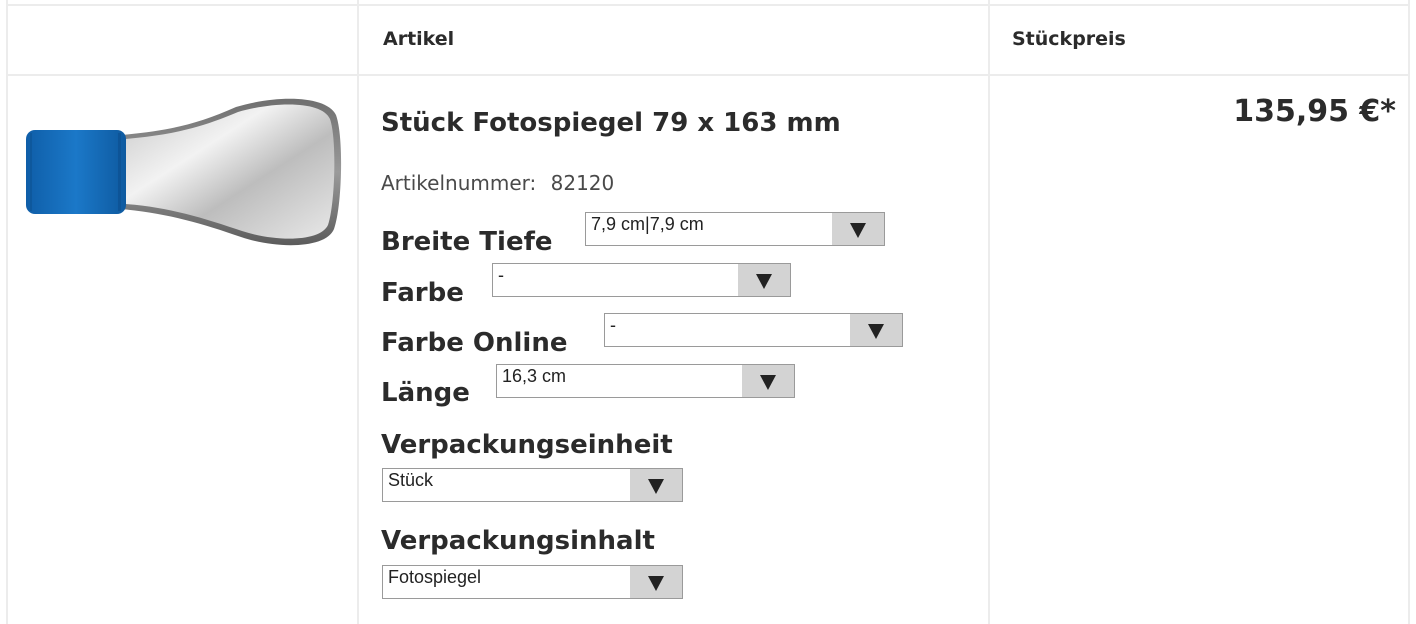  I want to click on breite-tiefe-select: 7,9 cm|7,9 cm, so click(735, 229).